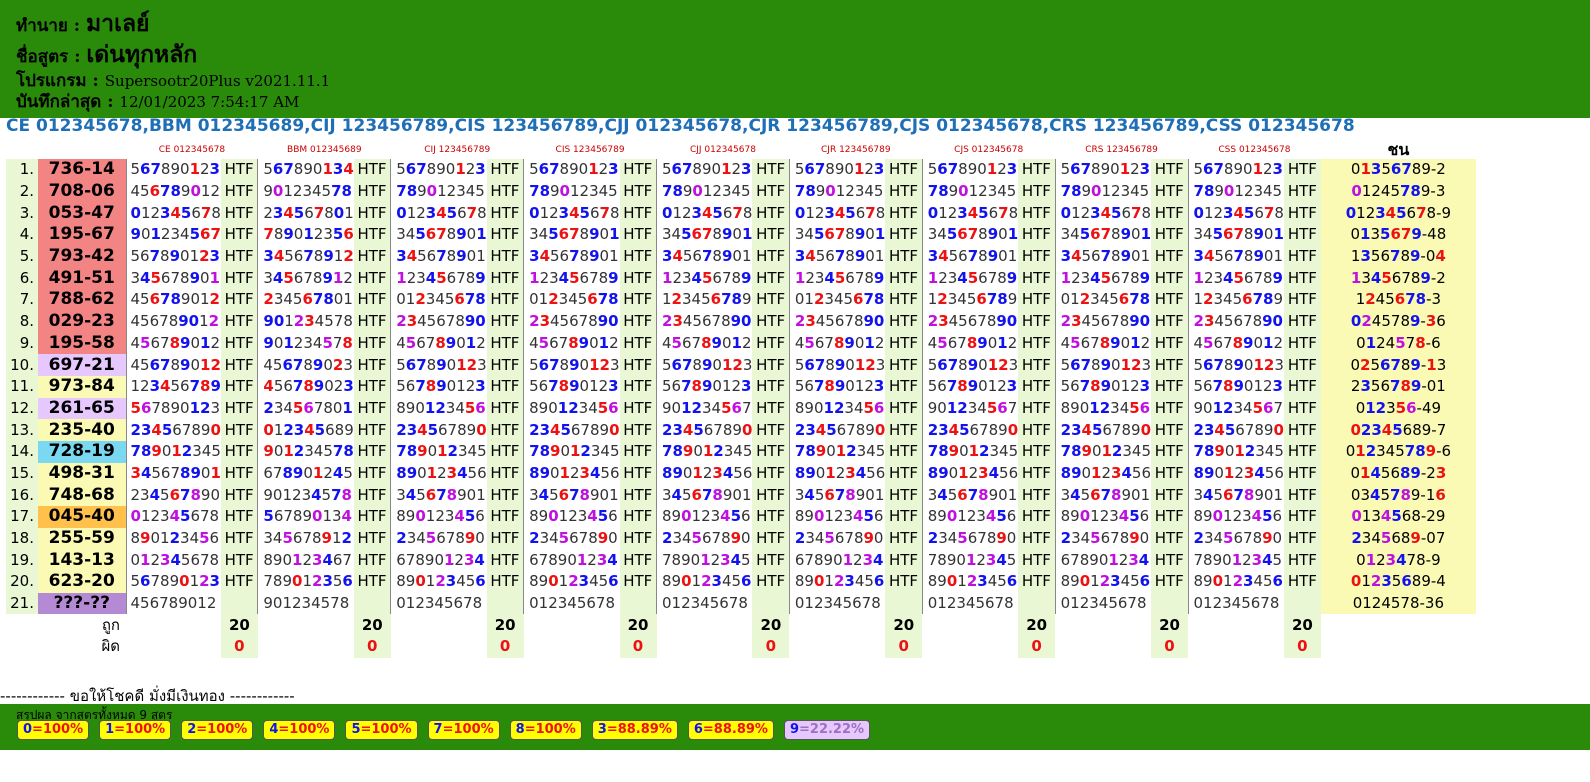  What do you see at coordinates (192, 150) in the screenshot?
I see `formula-column-header: CE 012345678` at bounding box center [192, 150].